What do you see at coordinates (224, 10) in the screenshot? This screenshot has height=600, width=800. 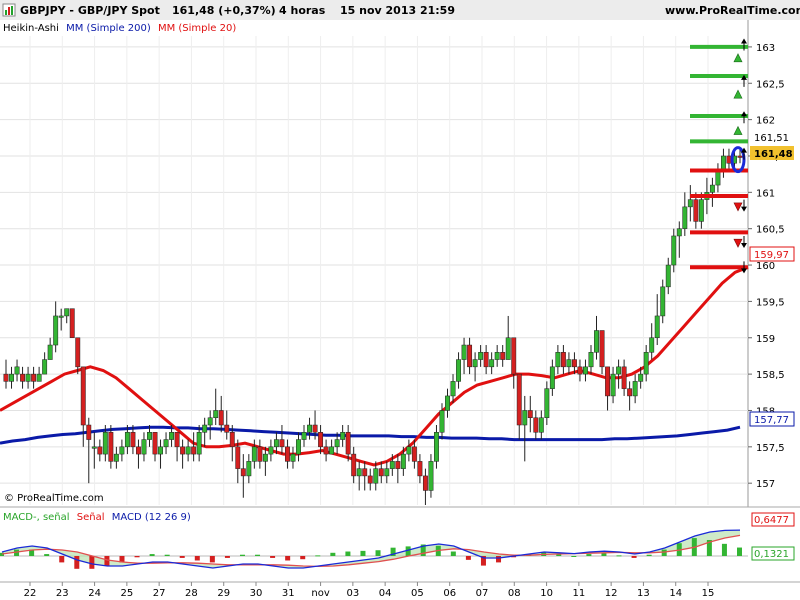 I see `price-change: 161,48 (+0,37%)` at bounding box center [224, 10].